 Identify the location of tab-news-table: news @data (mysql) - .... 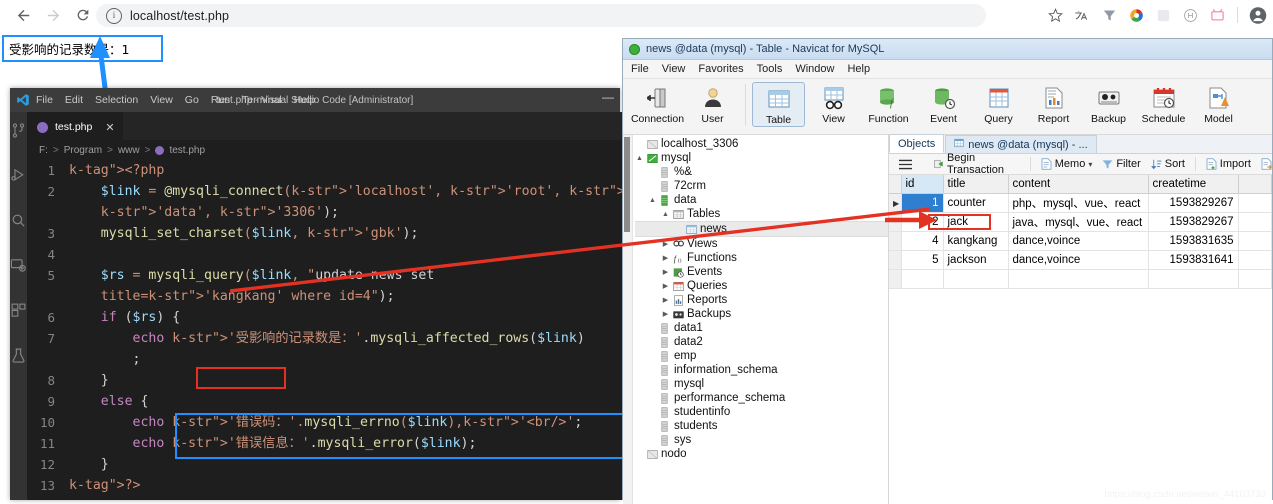
(1021, 144).